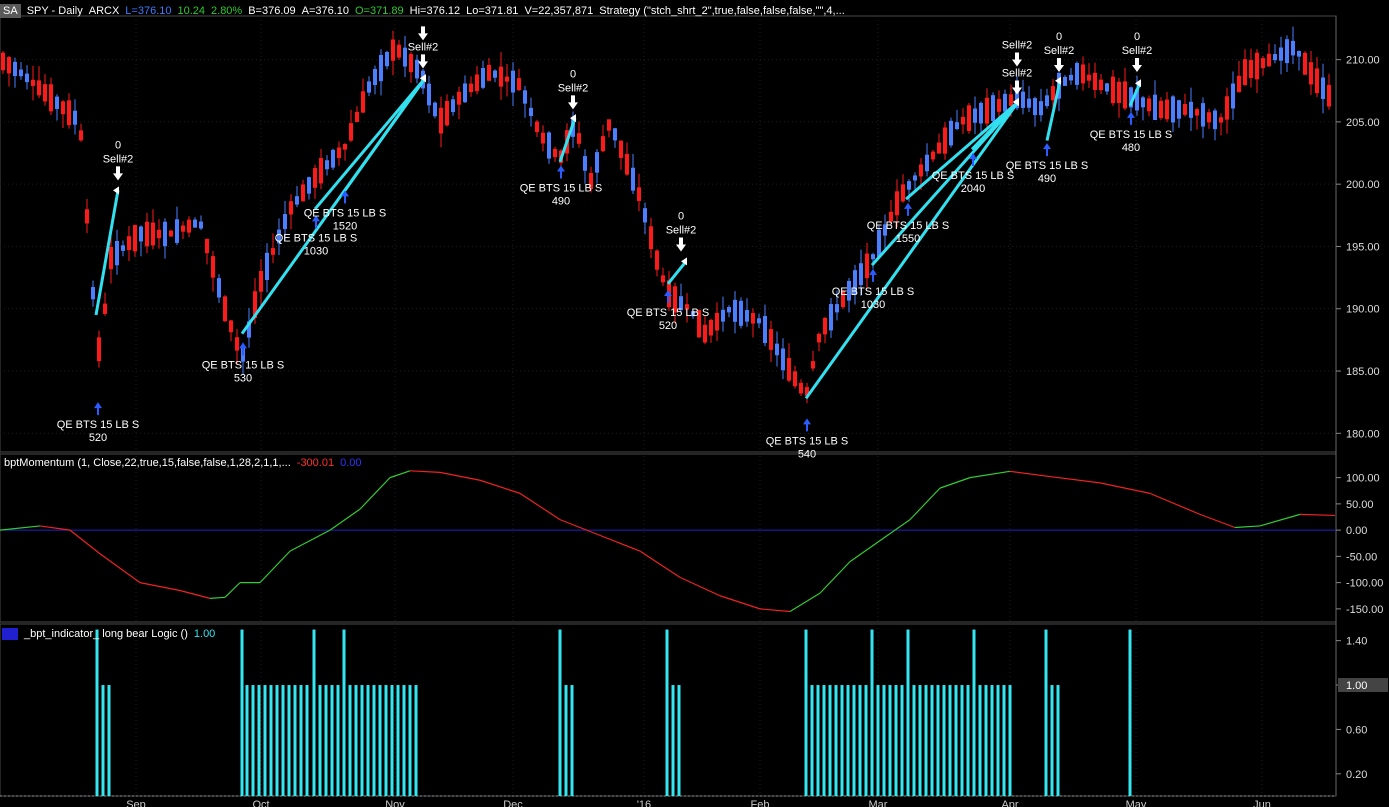 Image resolution: width=1389 pixels, height=807 pixels. Describe the element at coordinates (191, 11) in the screenshot. I see `net-change: 10.24` at that location.